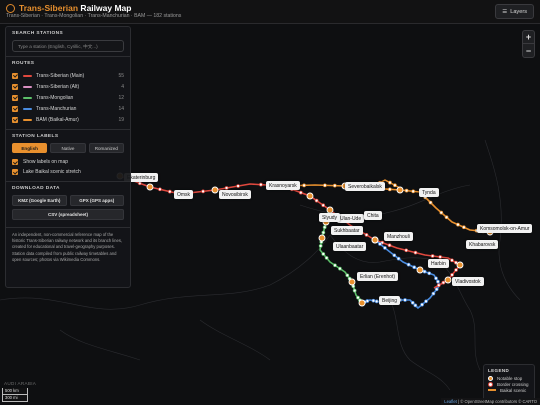  I want to click on route-item: Trans-Manchurian 14, so click(68, 108).